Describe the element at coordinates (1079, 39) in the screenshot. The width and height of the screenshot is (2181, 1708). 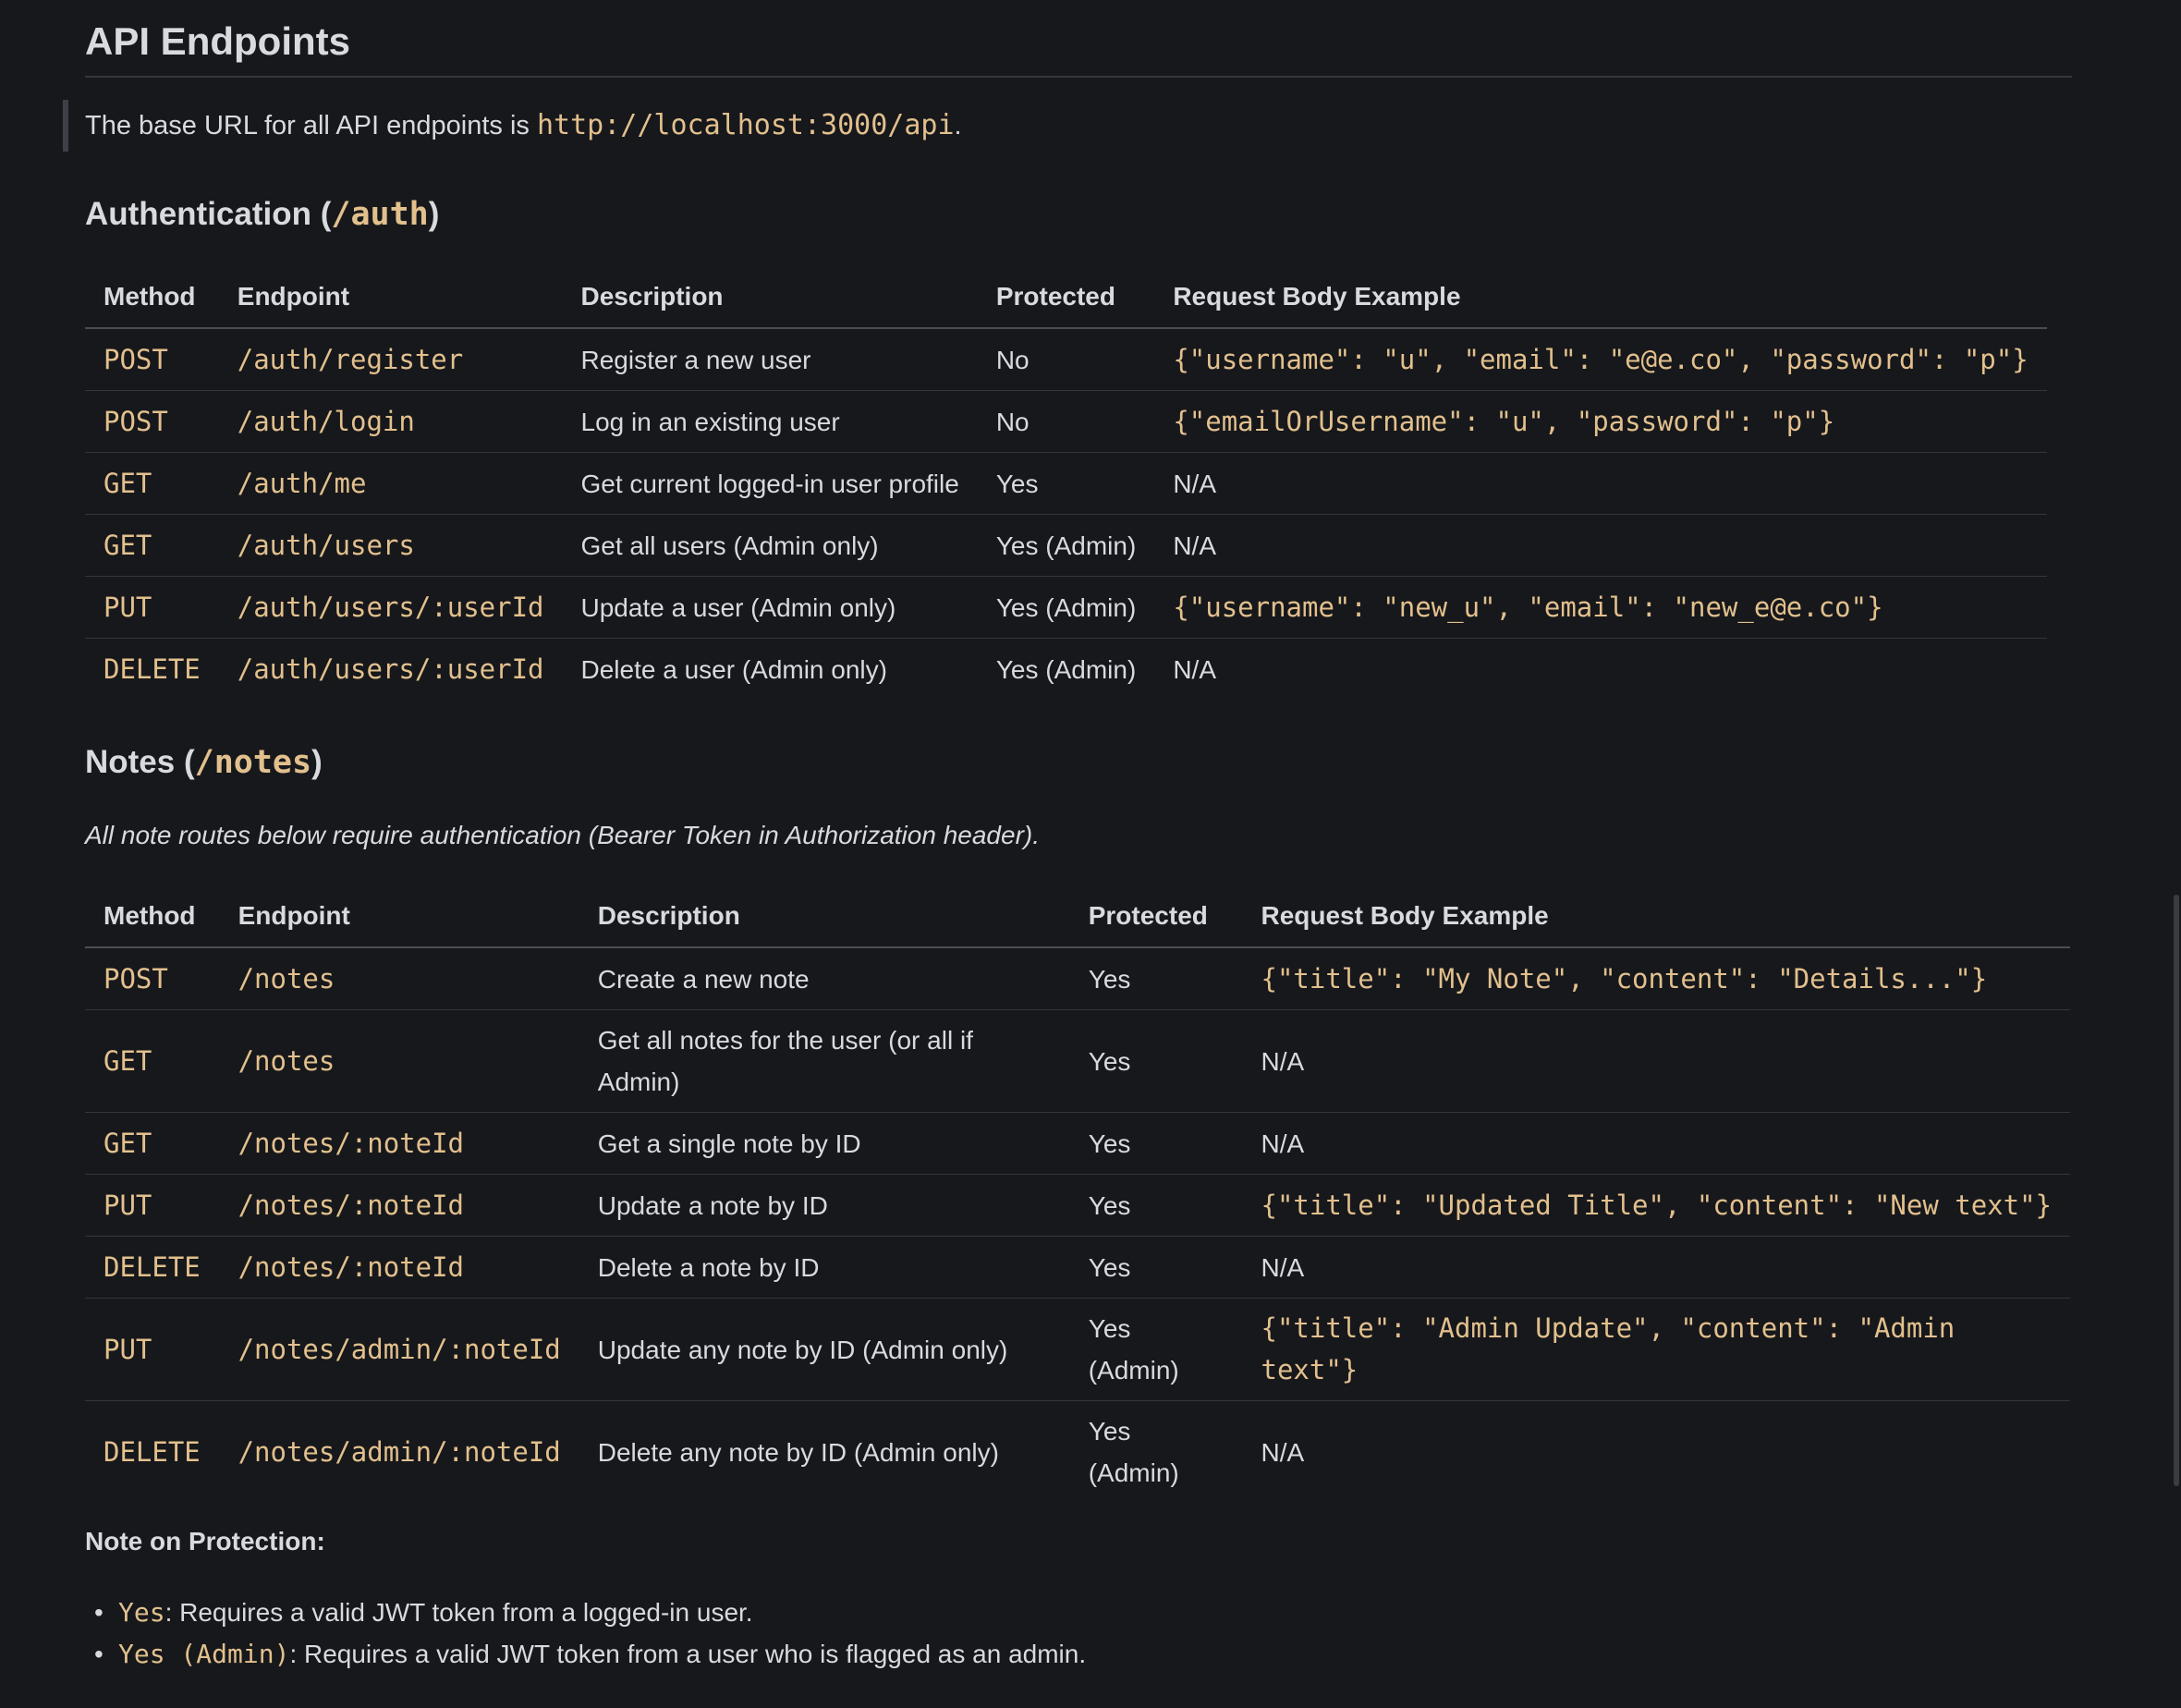
I see `page-title: API Endpoints` at that location.